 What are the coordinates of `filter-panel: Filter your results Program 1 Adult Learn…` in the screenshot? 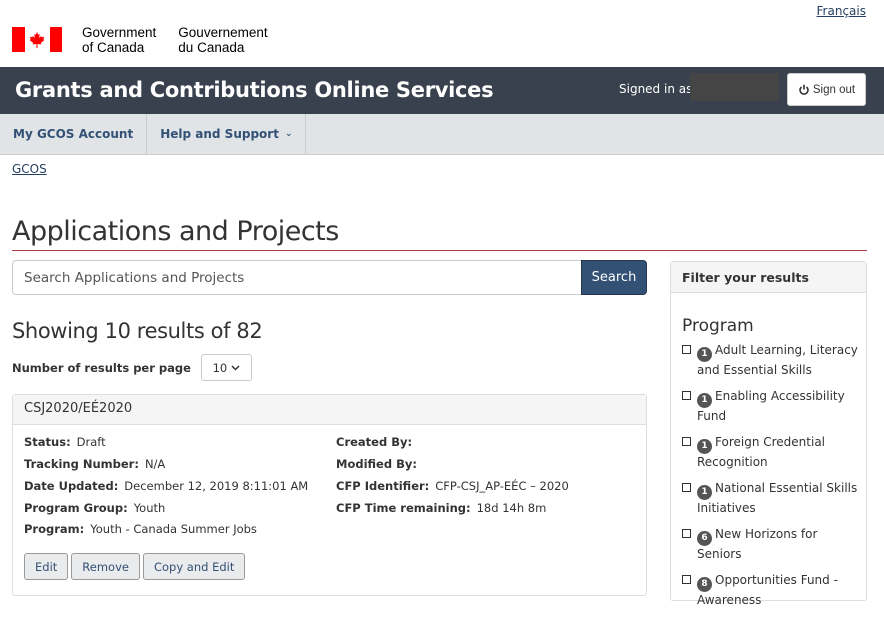 It's located at (768, 434).